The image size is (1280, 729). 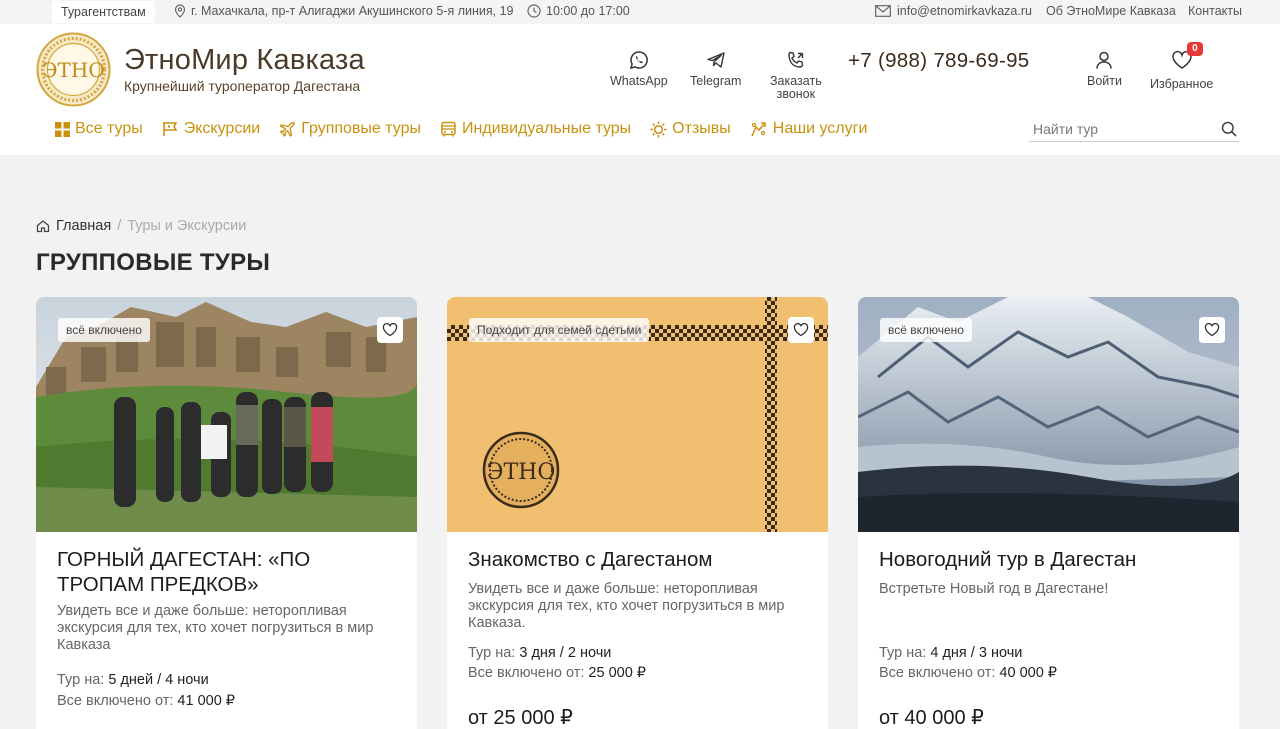 What do you see at coordinates (62, 129) in the screenshot?
I see `grid-icon` at bounding box center [62, 129].